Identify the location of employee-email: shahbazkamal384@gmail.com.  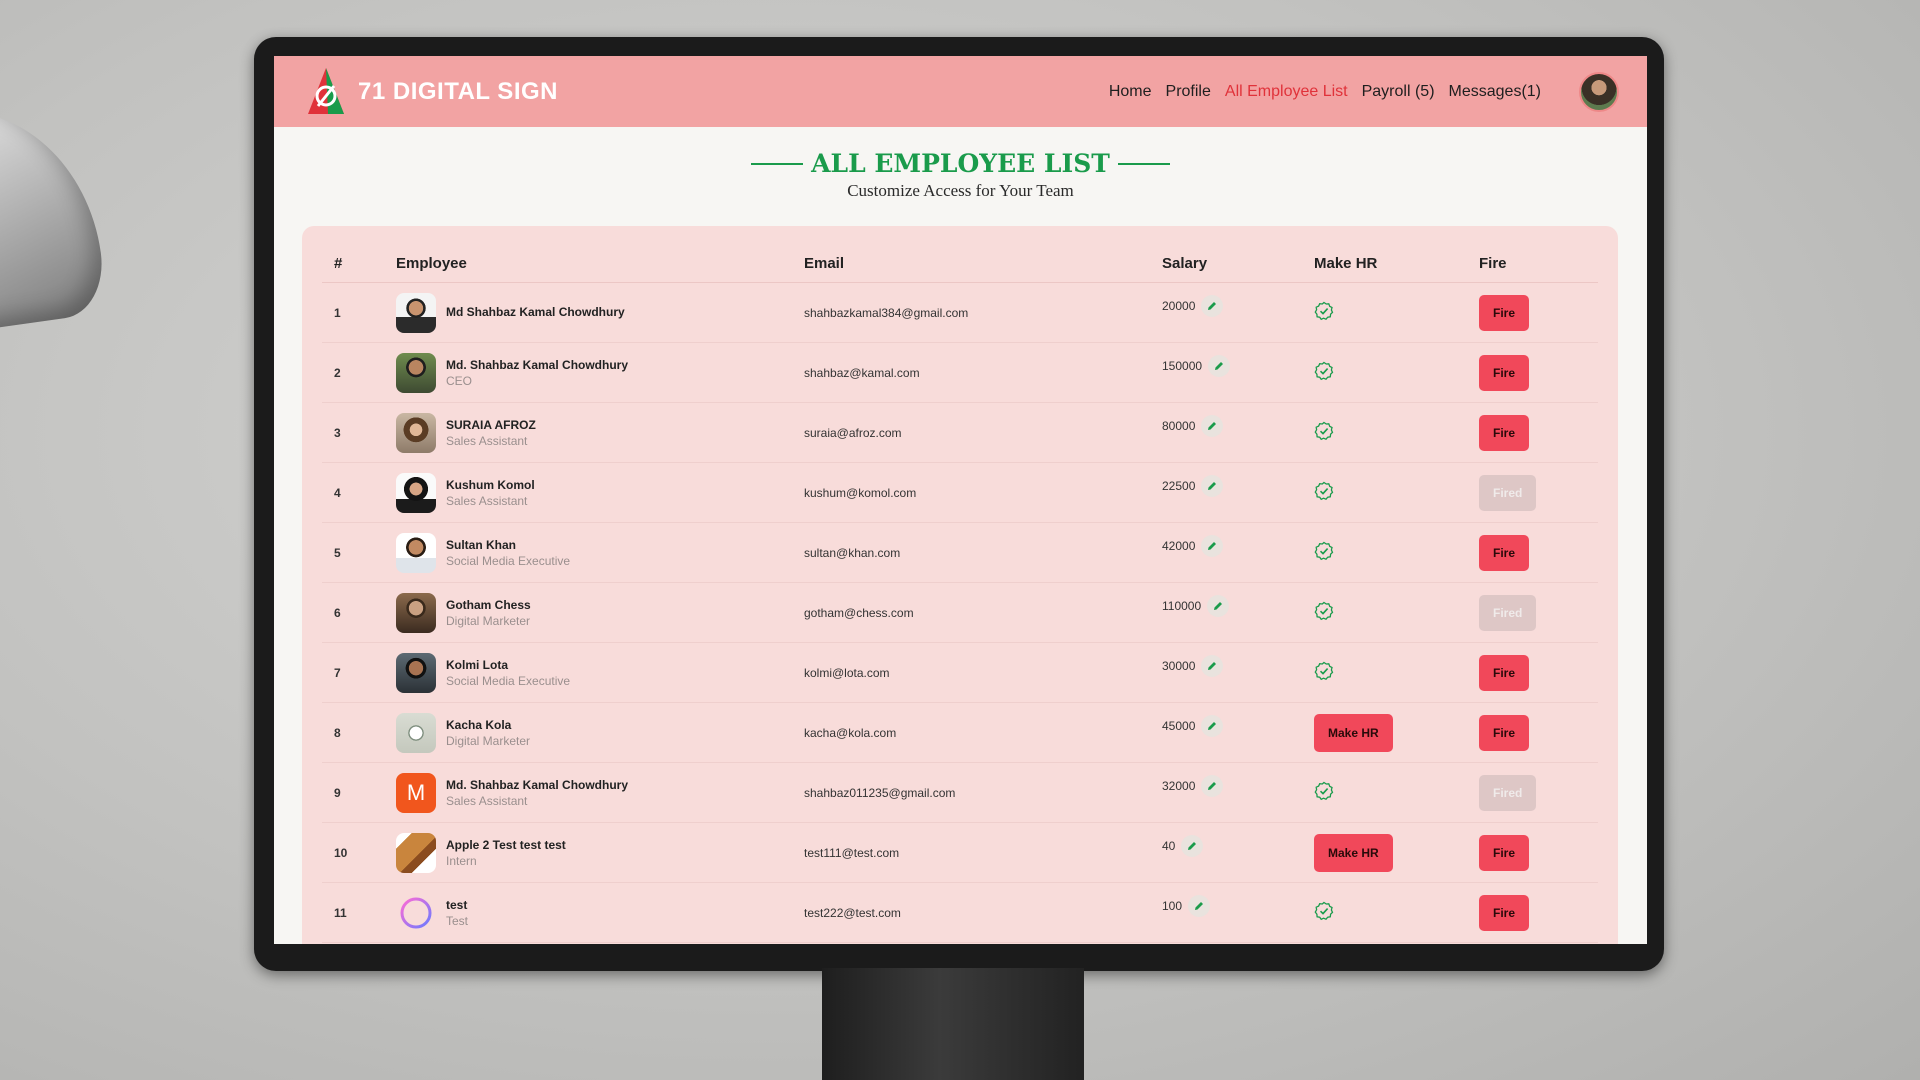
(983, 312).